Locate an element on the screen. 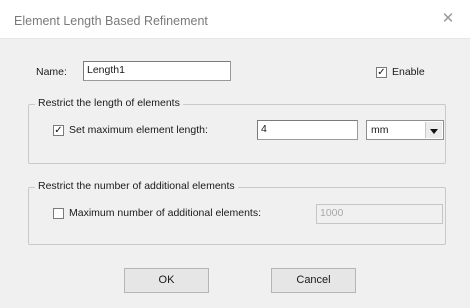 This screenshot has height=308, width=470. unit-dropdown: mm is located at coordinates (405, 130).